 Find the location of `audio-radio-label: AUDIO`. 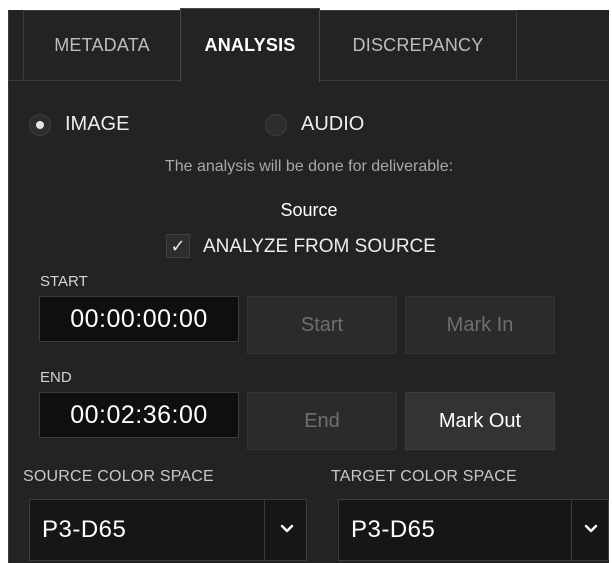

audio-radio-label: AUDIO is located at coordinates (332, 124).